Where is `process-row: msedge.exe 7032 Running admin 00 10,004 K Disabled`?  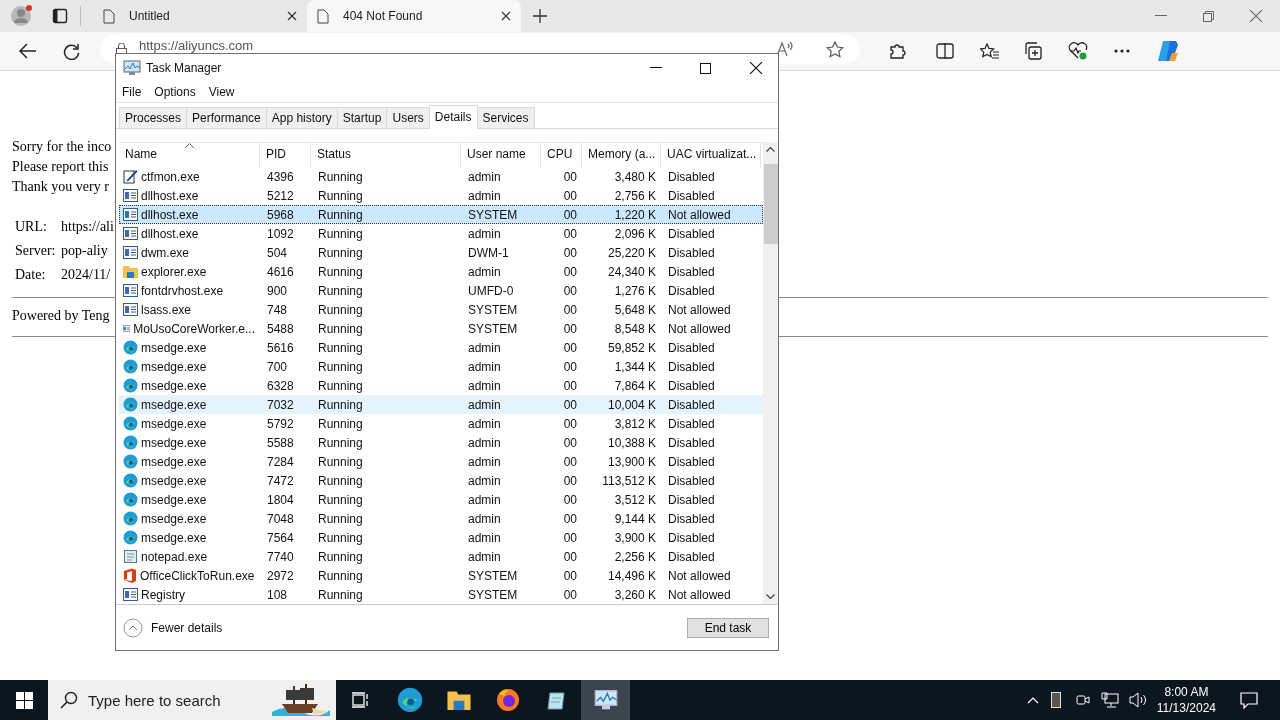 process-row: msedge.exe 7032 Running admin 00 10,004 K Disabled is located at coordinates (441, 404).